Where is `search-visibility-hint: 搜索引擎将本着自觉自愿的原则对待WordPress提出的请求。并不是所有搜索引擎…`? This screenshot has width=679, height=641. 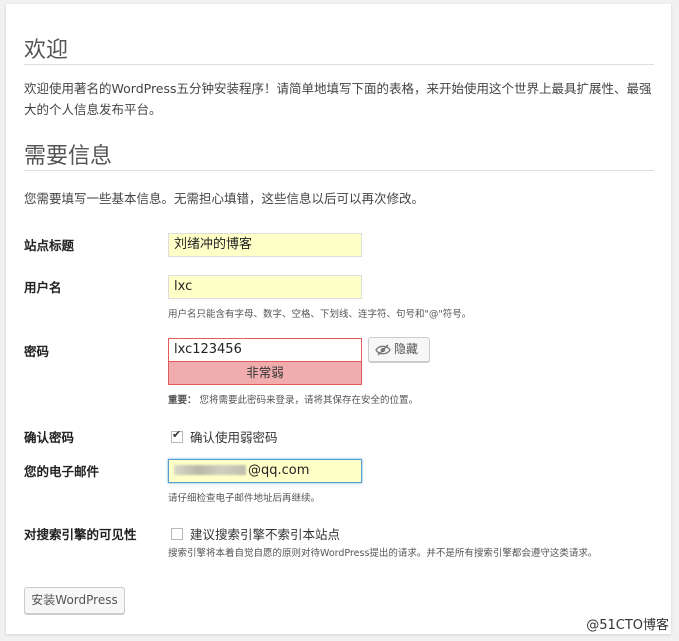 search-visibility-hint: 搜索引擎将本着自觉自愿的原则对待WordPress提出的请求。并不是所有搜索引擎… is located at coordinates (383, 553).